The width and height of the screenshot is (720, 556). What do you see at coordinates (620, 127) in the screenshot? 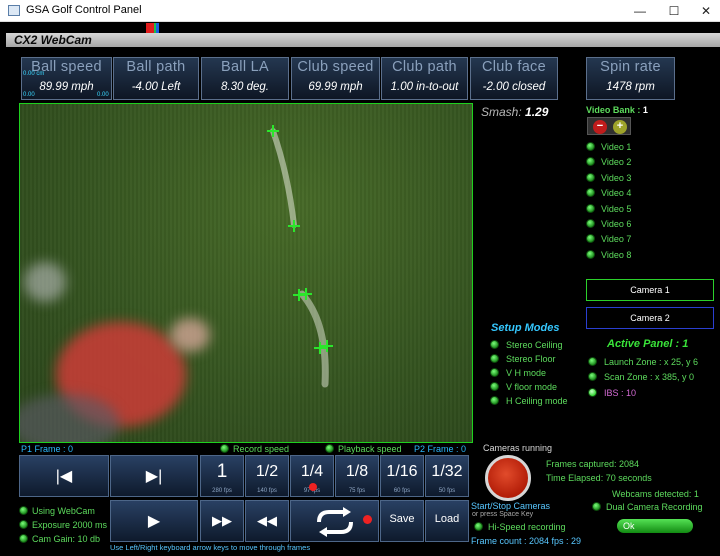
I see `video-bank-plus-button: +` at bounding box center [620, 127].